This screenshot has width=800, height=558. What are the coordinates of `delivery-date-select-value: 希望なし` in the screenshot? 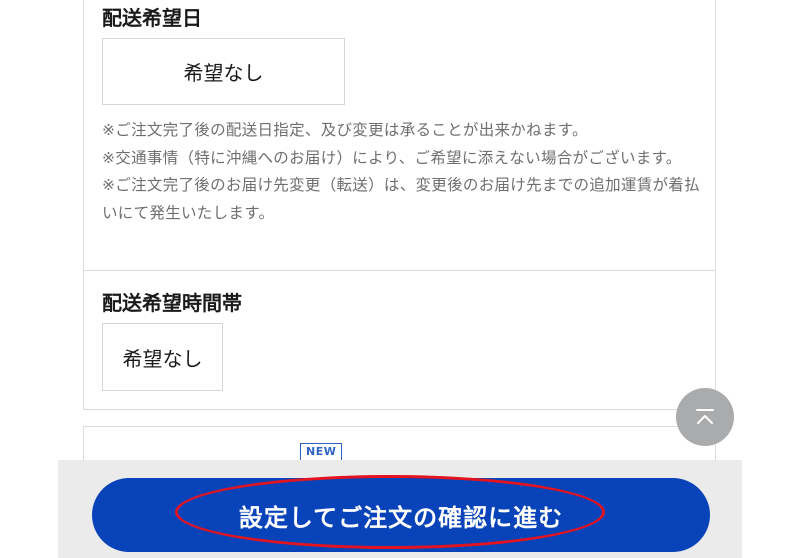 It's located at (223, 73).